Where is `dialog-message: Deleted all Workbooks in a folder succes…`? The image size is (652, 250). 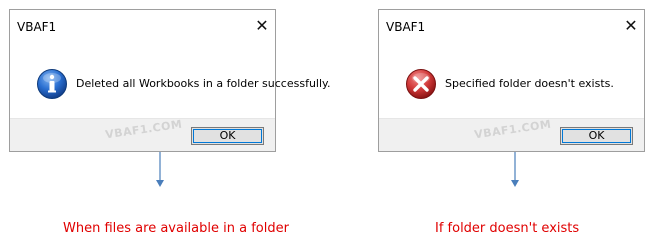 dialog-message: Deleted all Workbooks in a folder succes… is located at coordinates (203, 83).